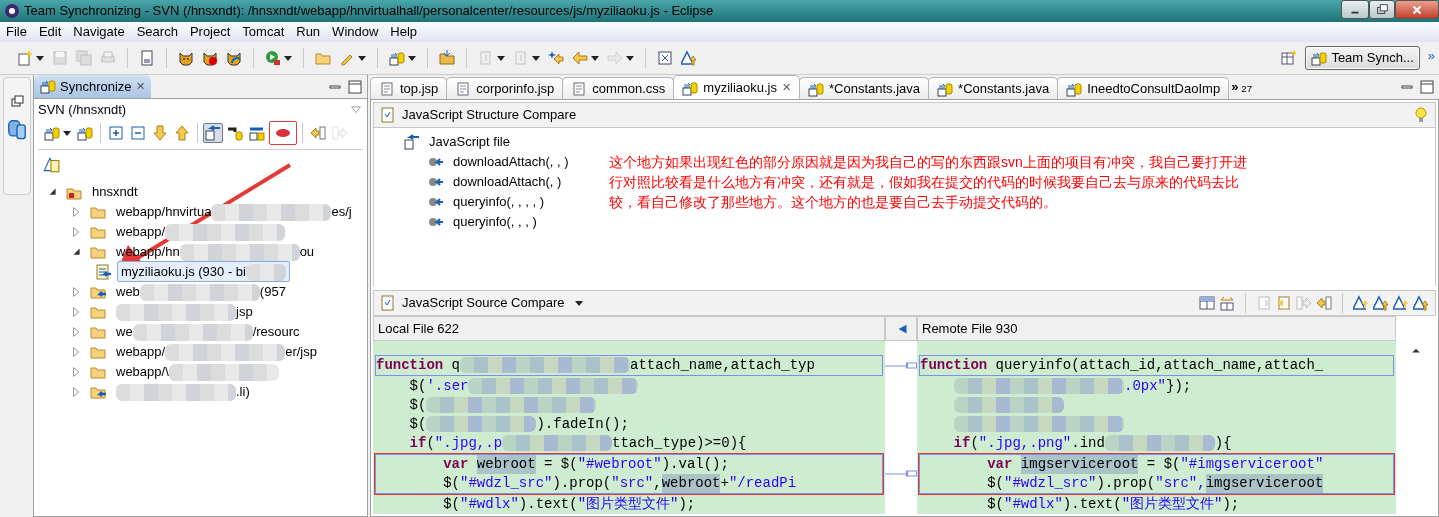  Describe the element at coordinates (495, 222) in the screenshot. I see `tree-item: queryinfo(, , , )` at that location.